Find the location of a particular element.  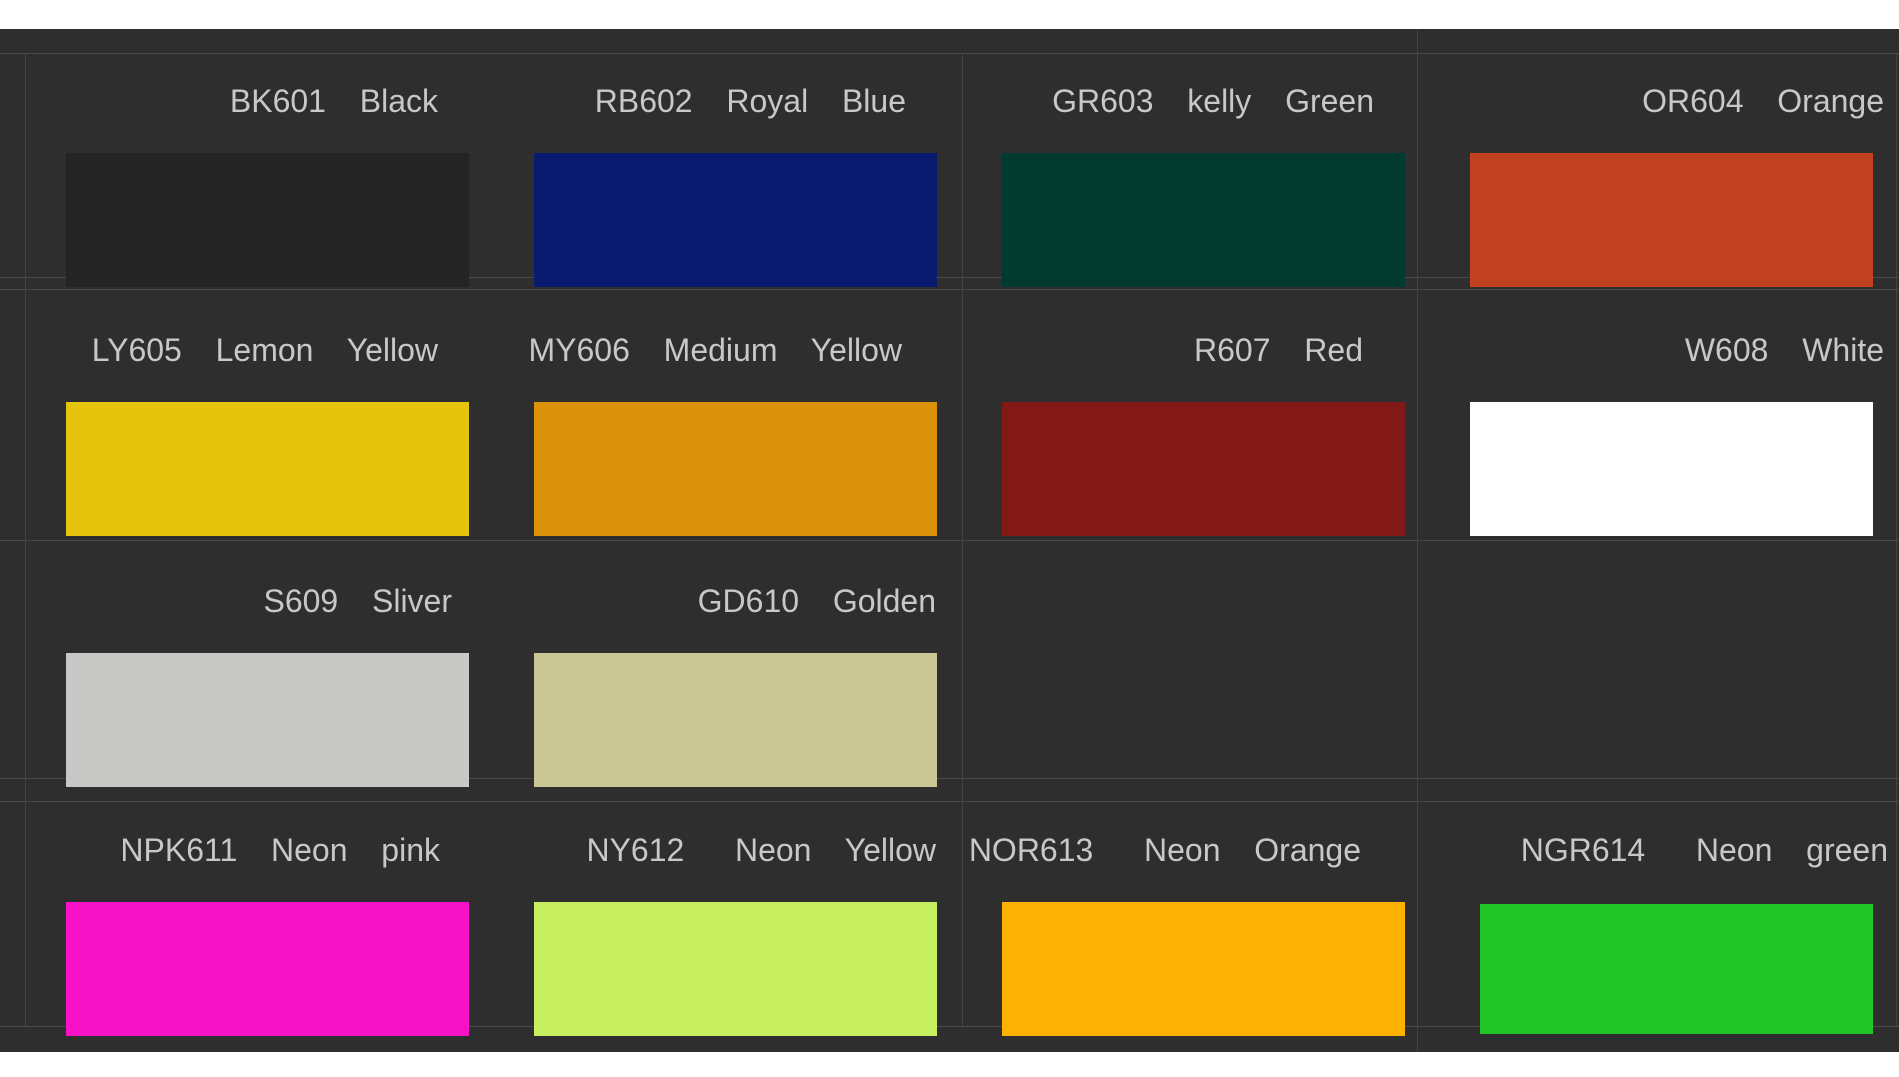

swatch-label: S609 Sliver is located at coordinates (357, 601).